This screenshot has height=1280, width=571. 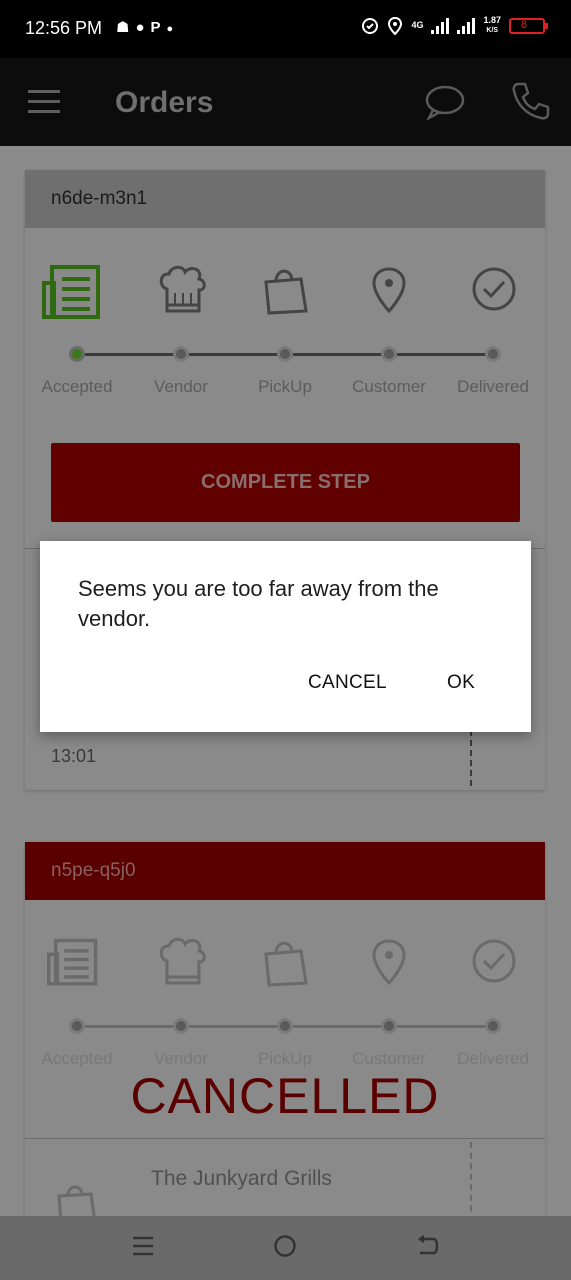 I want to click on alarm-icon, so click(x=370, y=25).